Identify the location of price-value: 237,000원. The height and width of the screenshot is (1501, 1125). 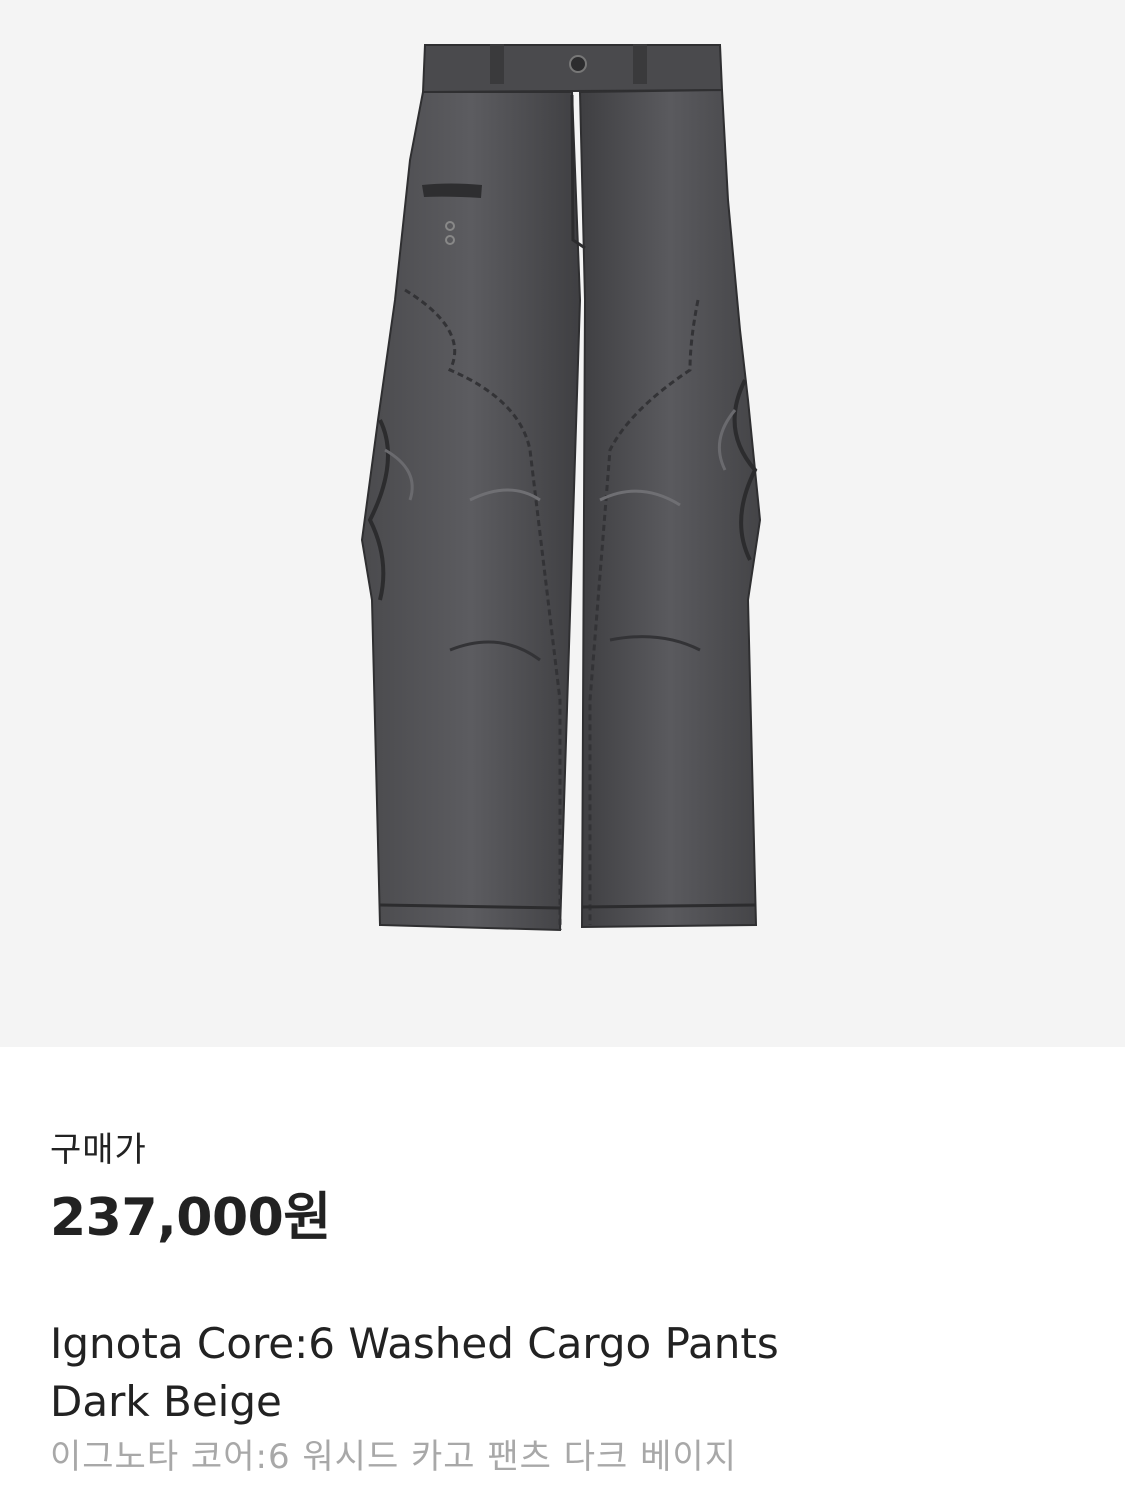
(190, 1218).